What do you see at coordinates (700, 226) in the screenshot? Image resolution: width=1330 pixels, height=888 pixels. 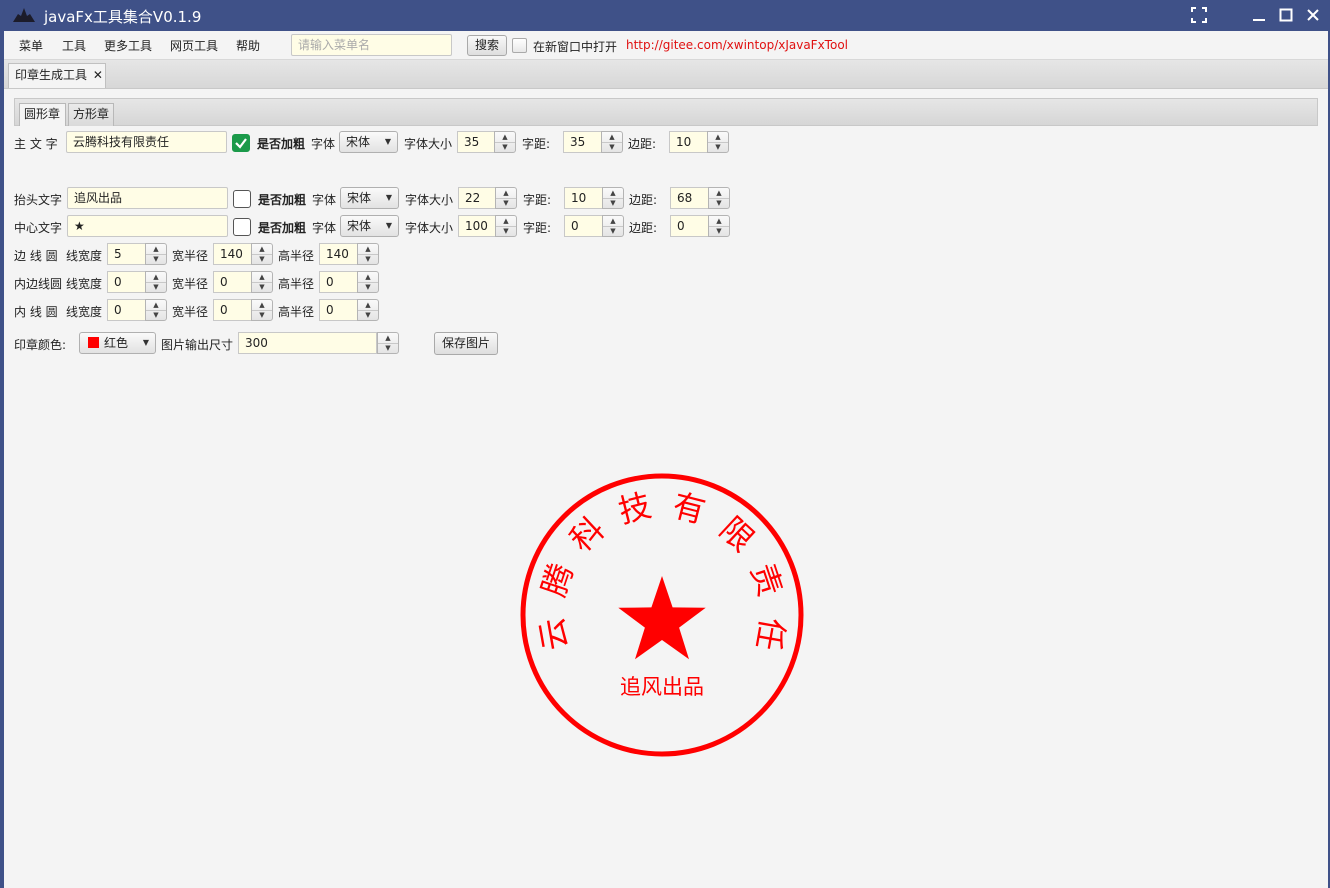 I see `center-margin-spinner: 0 ▲ ▼` at bounding box center [700, 226].